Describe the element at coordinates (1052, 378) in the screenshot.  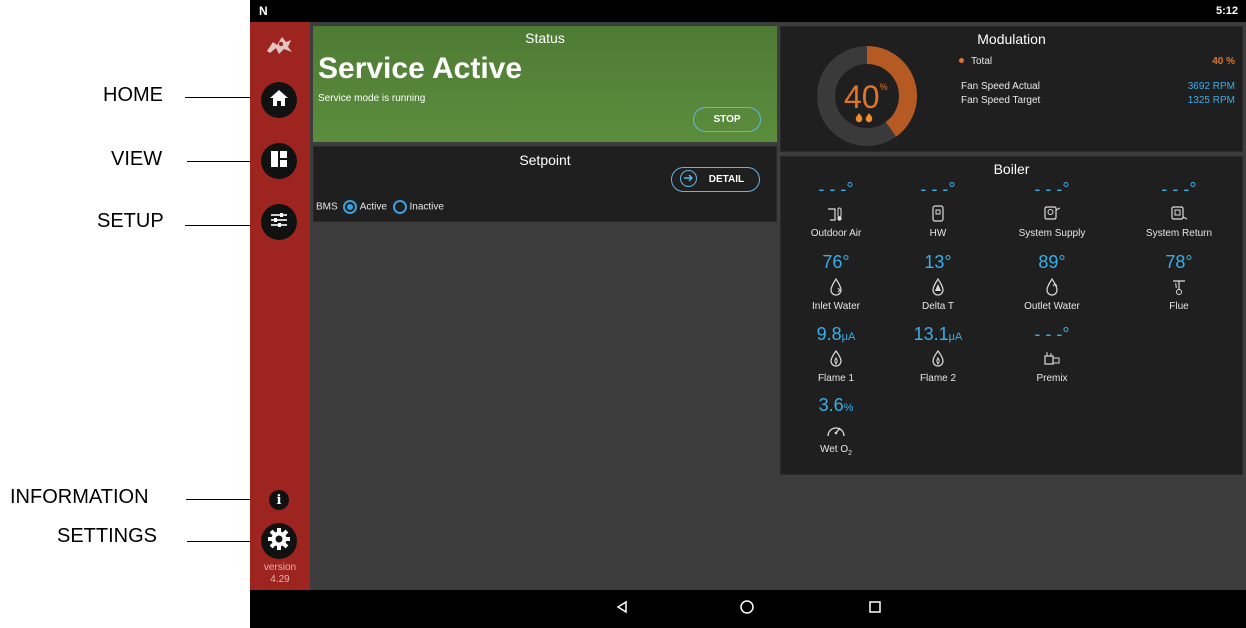
I see `premix-label: Premix` at that location.